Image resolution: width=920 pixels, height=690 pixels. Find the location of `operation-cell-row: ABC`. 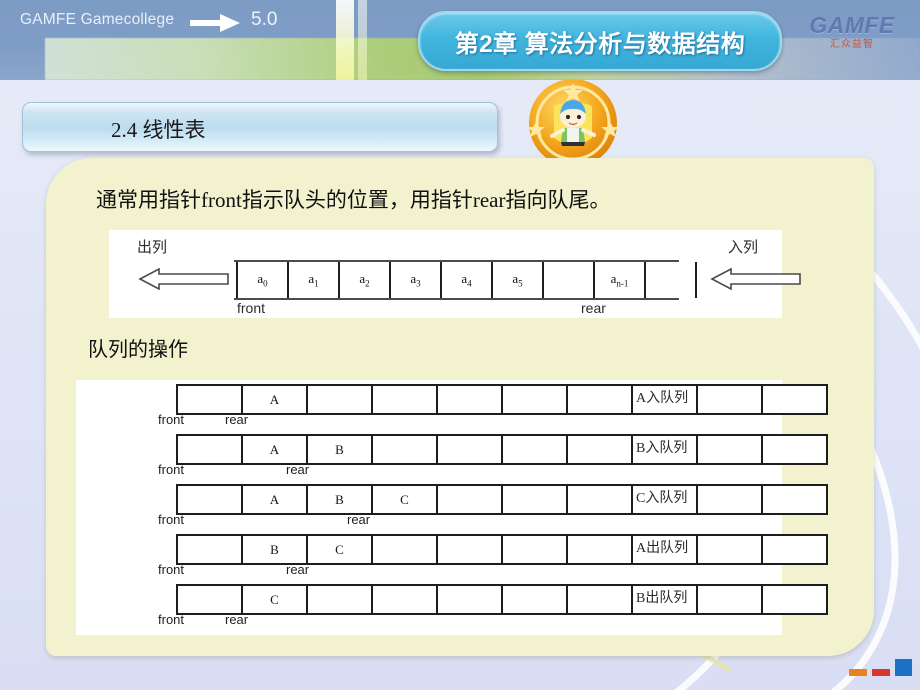

operation-cell-row: ABC is located at coordinates (502, 499).